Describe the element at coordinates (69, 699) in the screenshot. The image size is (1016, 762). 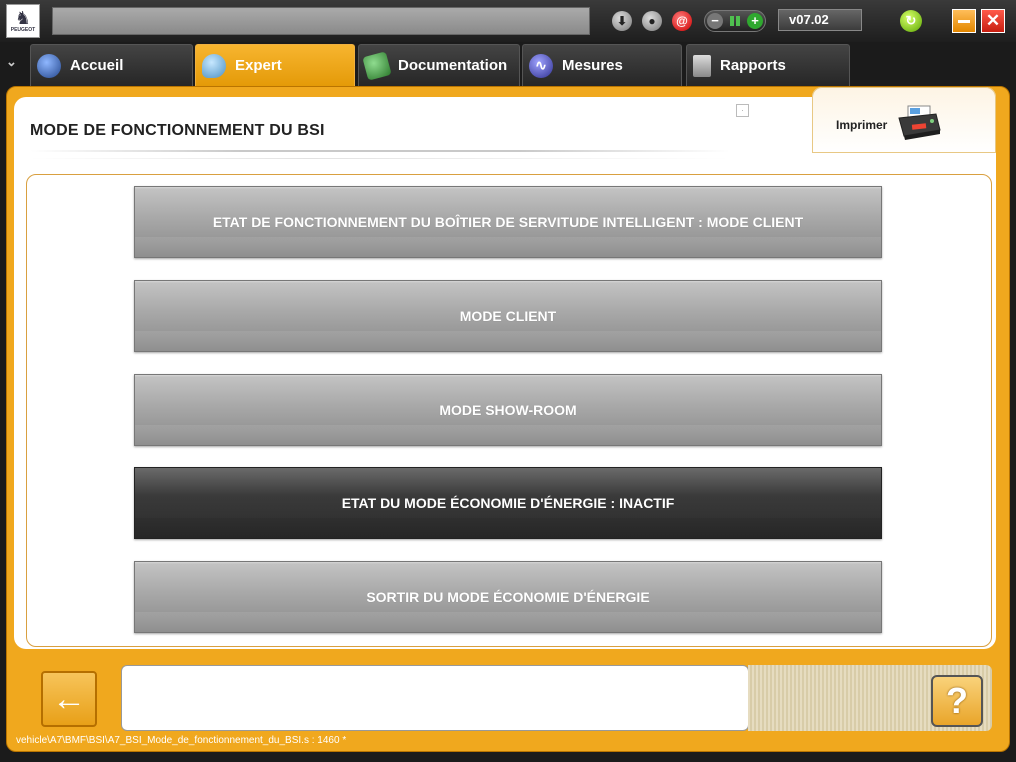
I see `back-button: ←` at that location.